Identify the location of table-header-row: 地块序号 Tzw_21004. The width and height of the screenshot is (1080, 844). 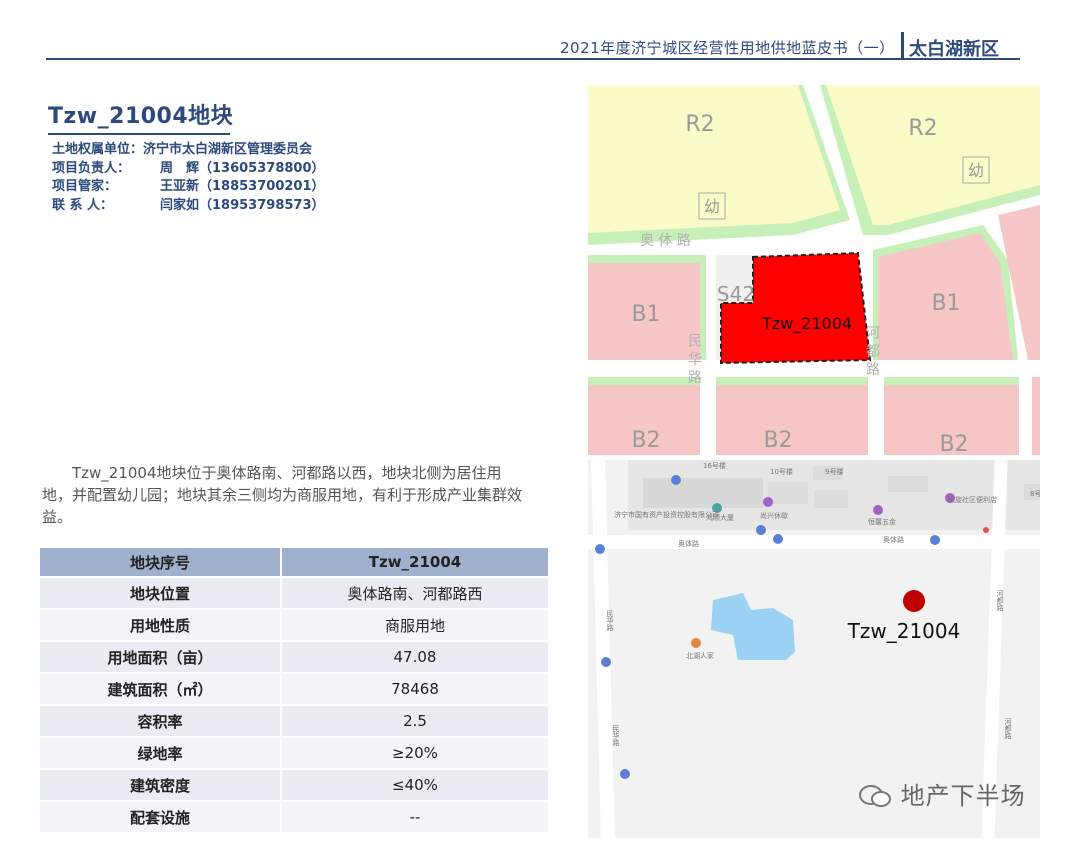
(294, 562).